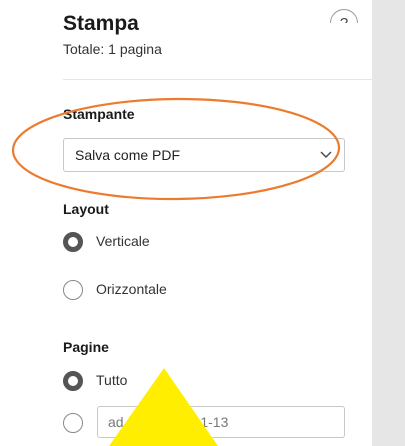 This screenshot has height=446, width=405. I want to click on chevron-down-icon, so click(326, 154).